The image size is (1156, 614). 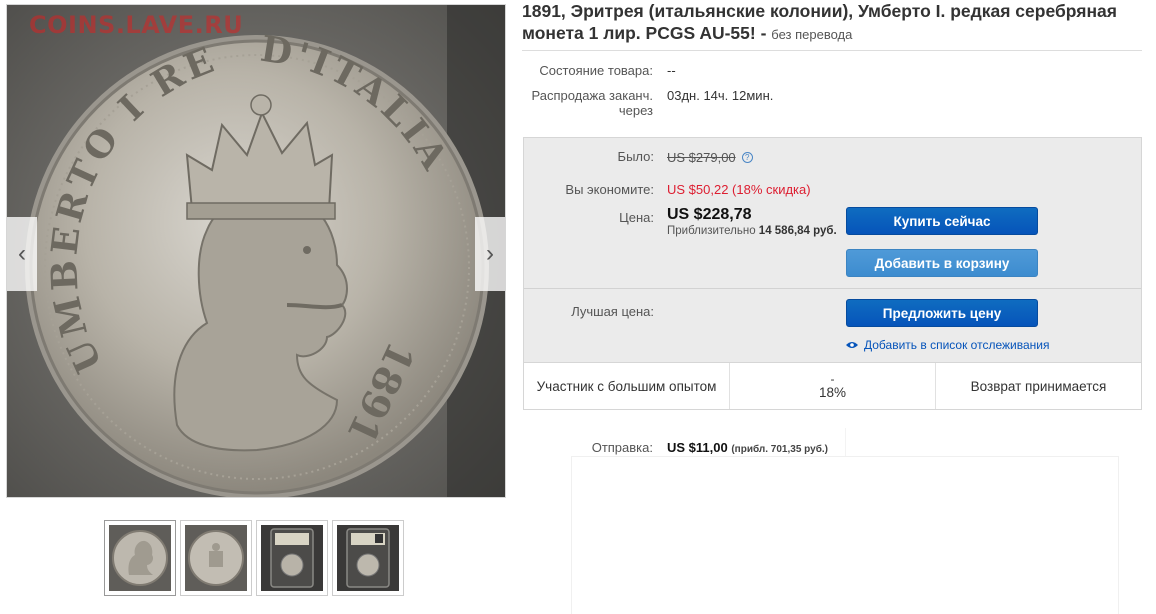 What do you see at coordinates (701, 157) in the screenshot?
I see `was-price: US $279,00` at bounding box center [701, 157].